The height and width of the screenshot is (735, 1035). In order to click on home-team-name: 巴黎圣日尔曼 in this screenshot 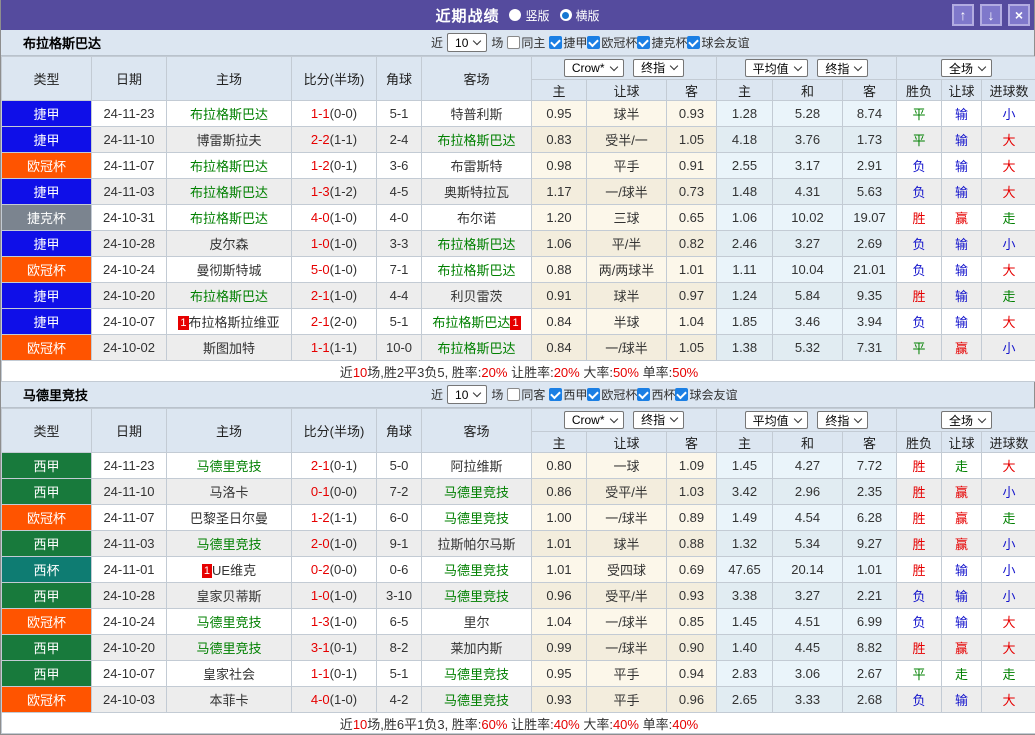, I will do `click(229, 518)`.